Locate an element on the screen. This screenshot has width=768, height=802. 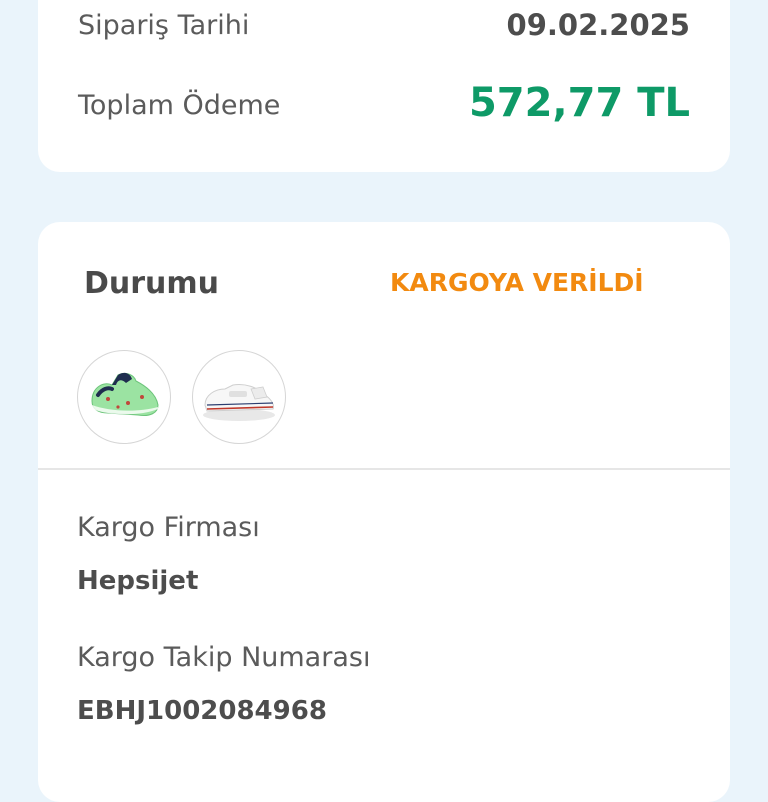
tracking-number-label: Kargo Takip Numarası is located at coordinates (224, 657).